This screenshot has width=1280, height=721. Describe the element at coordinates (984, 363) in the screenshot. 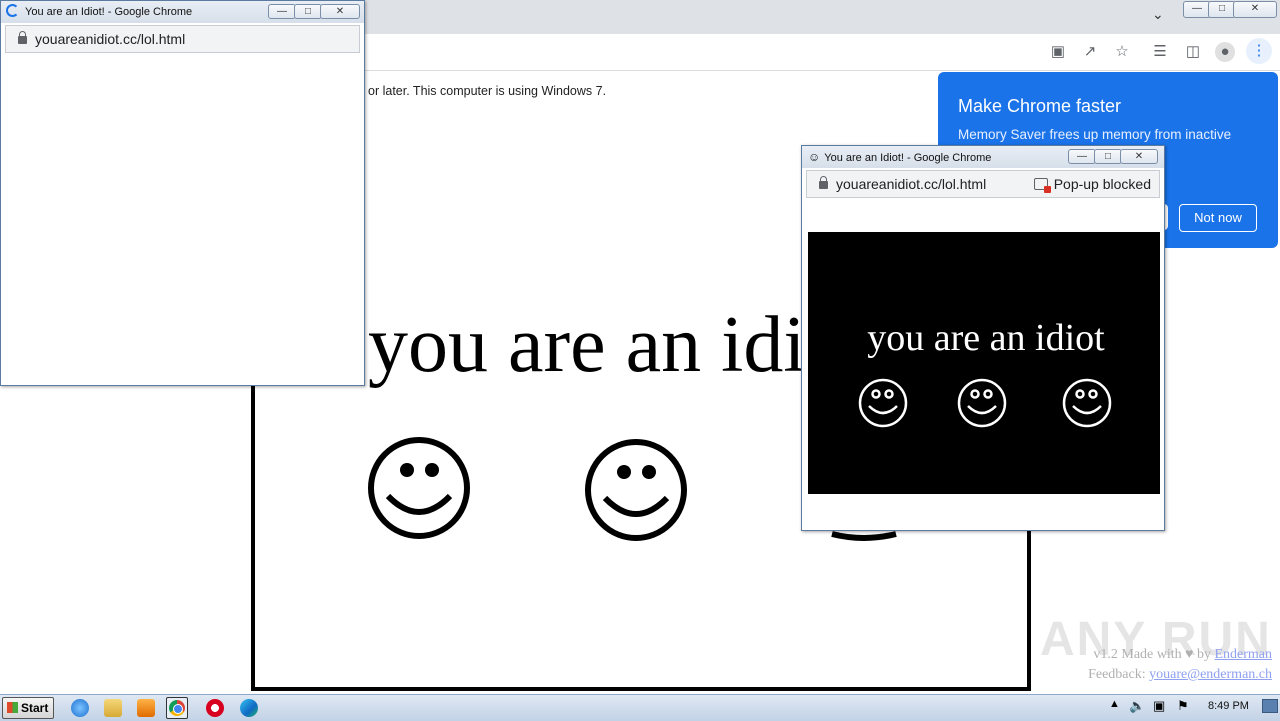

I see `popup-content-black: you are an idiot` at that location.